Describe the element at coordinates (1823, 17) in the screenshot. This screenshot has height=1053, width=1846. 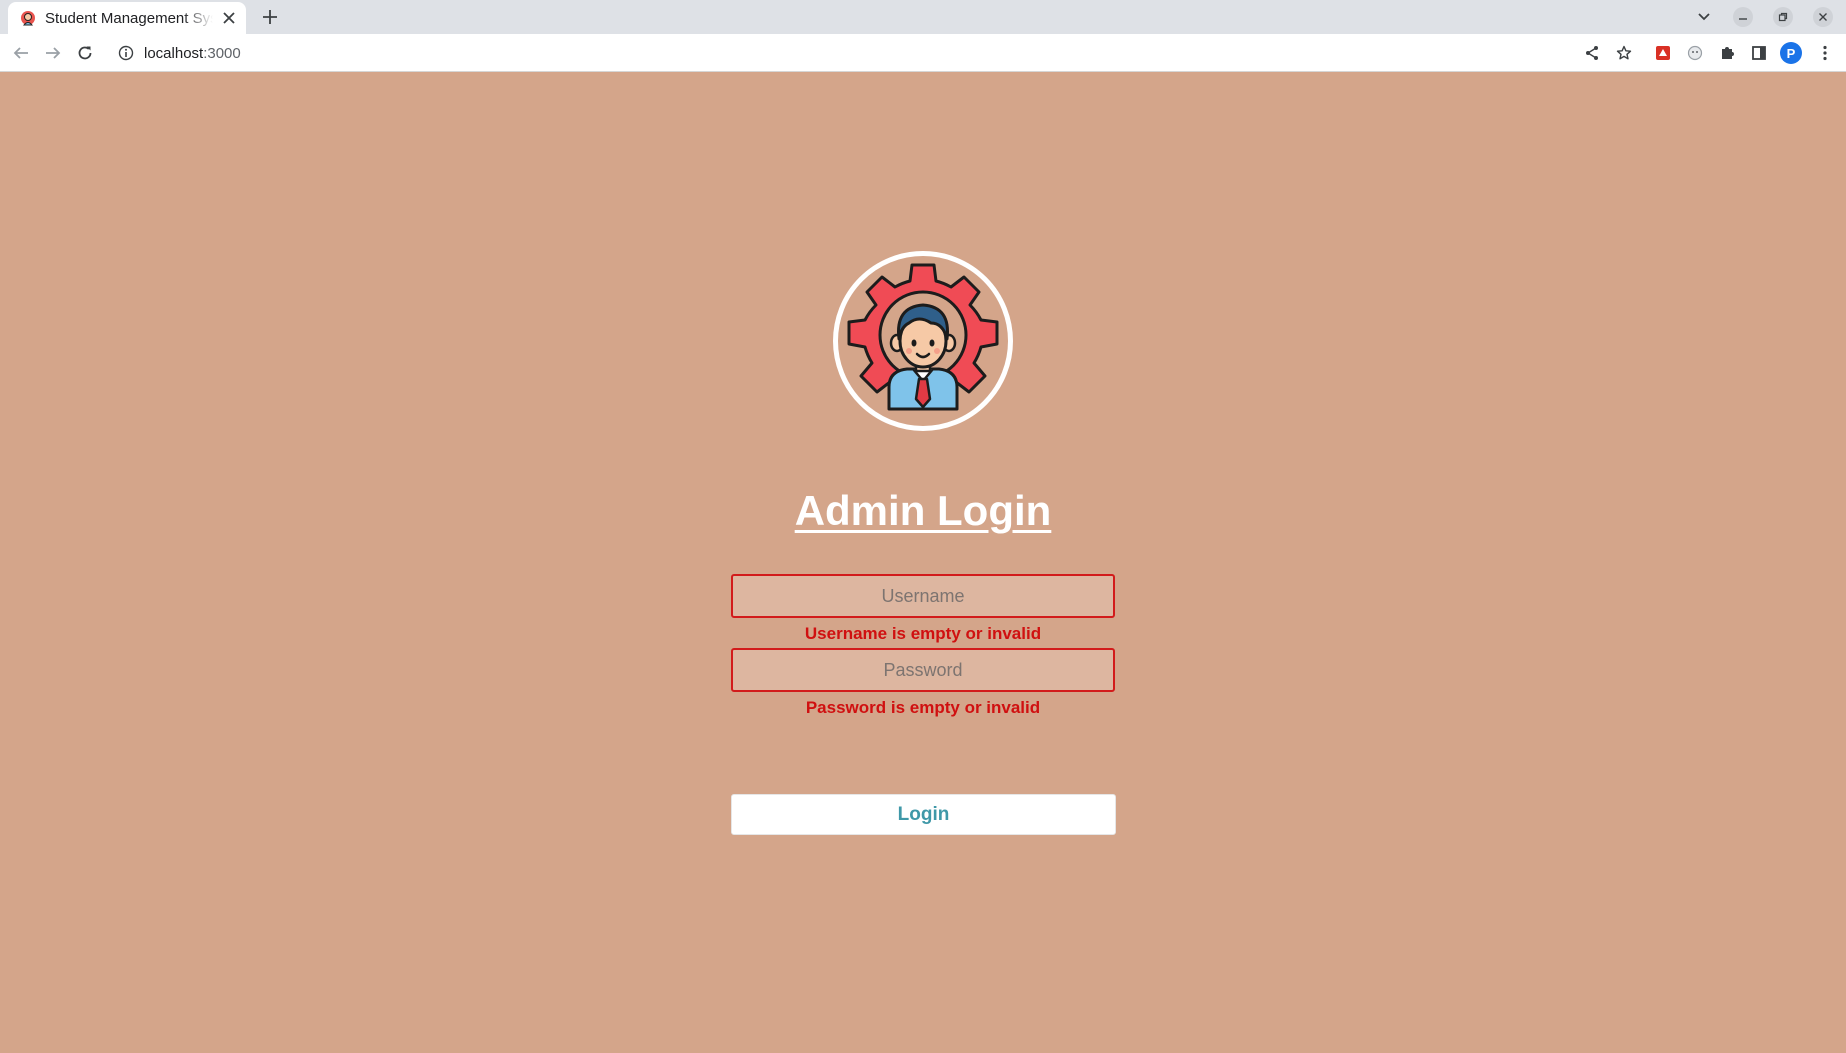
I see `close-window-icon` at that location.